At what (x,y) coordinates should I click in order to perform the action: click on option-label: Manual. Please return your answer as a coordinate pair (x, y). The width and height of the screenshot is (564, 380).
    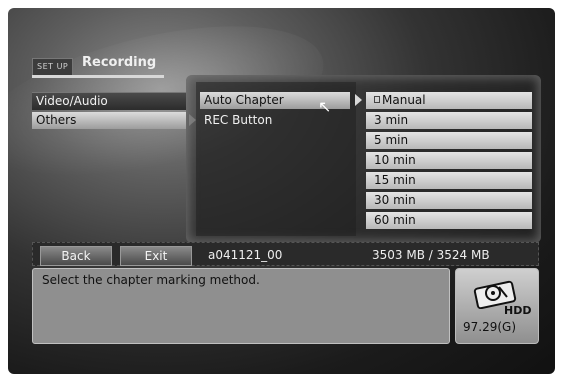
    Looking at the image, I should click on (404, 100).